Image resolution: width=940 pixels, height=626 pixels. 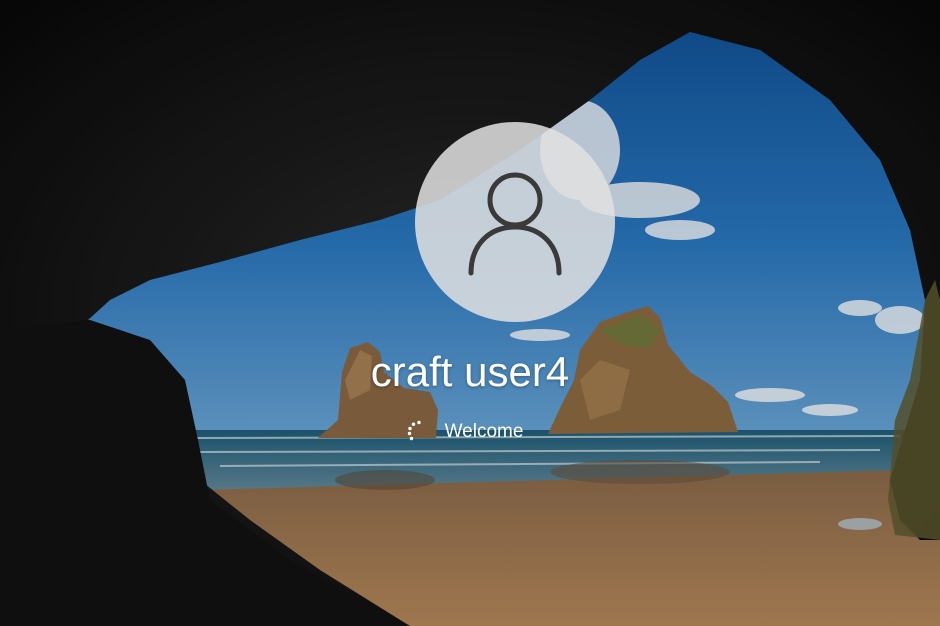 I want to click on username: craft user4, so click(x=470, y=371).